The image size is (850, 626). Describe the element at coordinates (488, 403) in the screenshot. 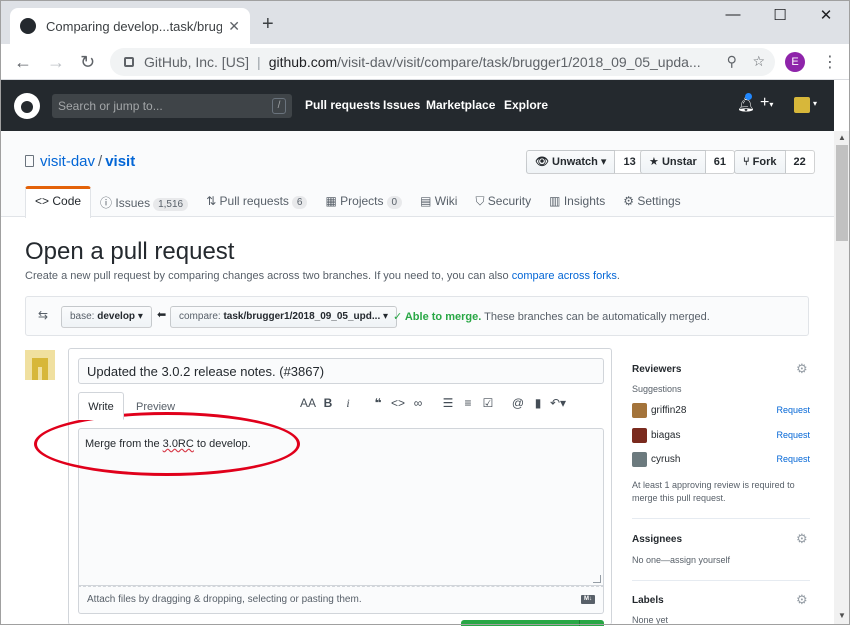

I see `task-list-icon: ☑` at that location.